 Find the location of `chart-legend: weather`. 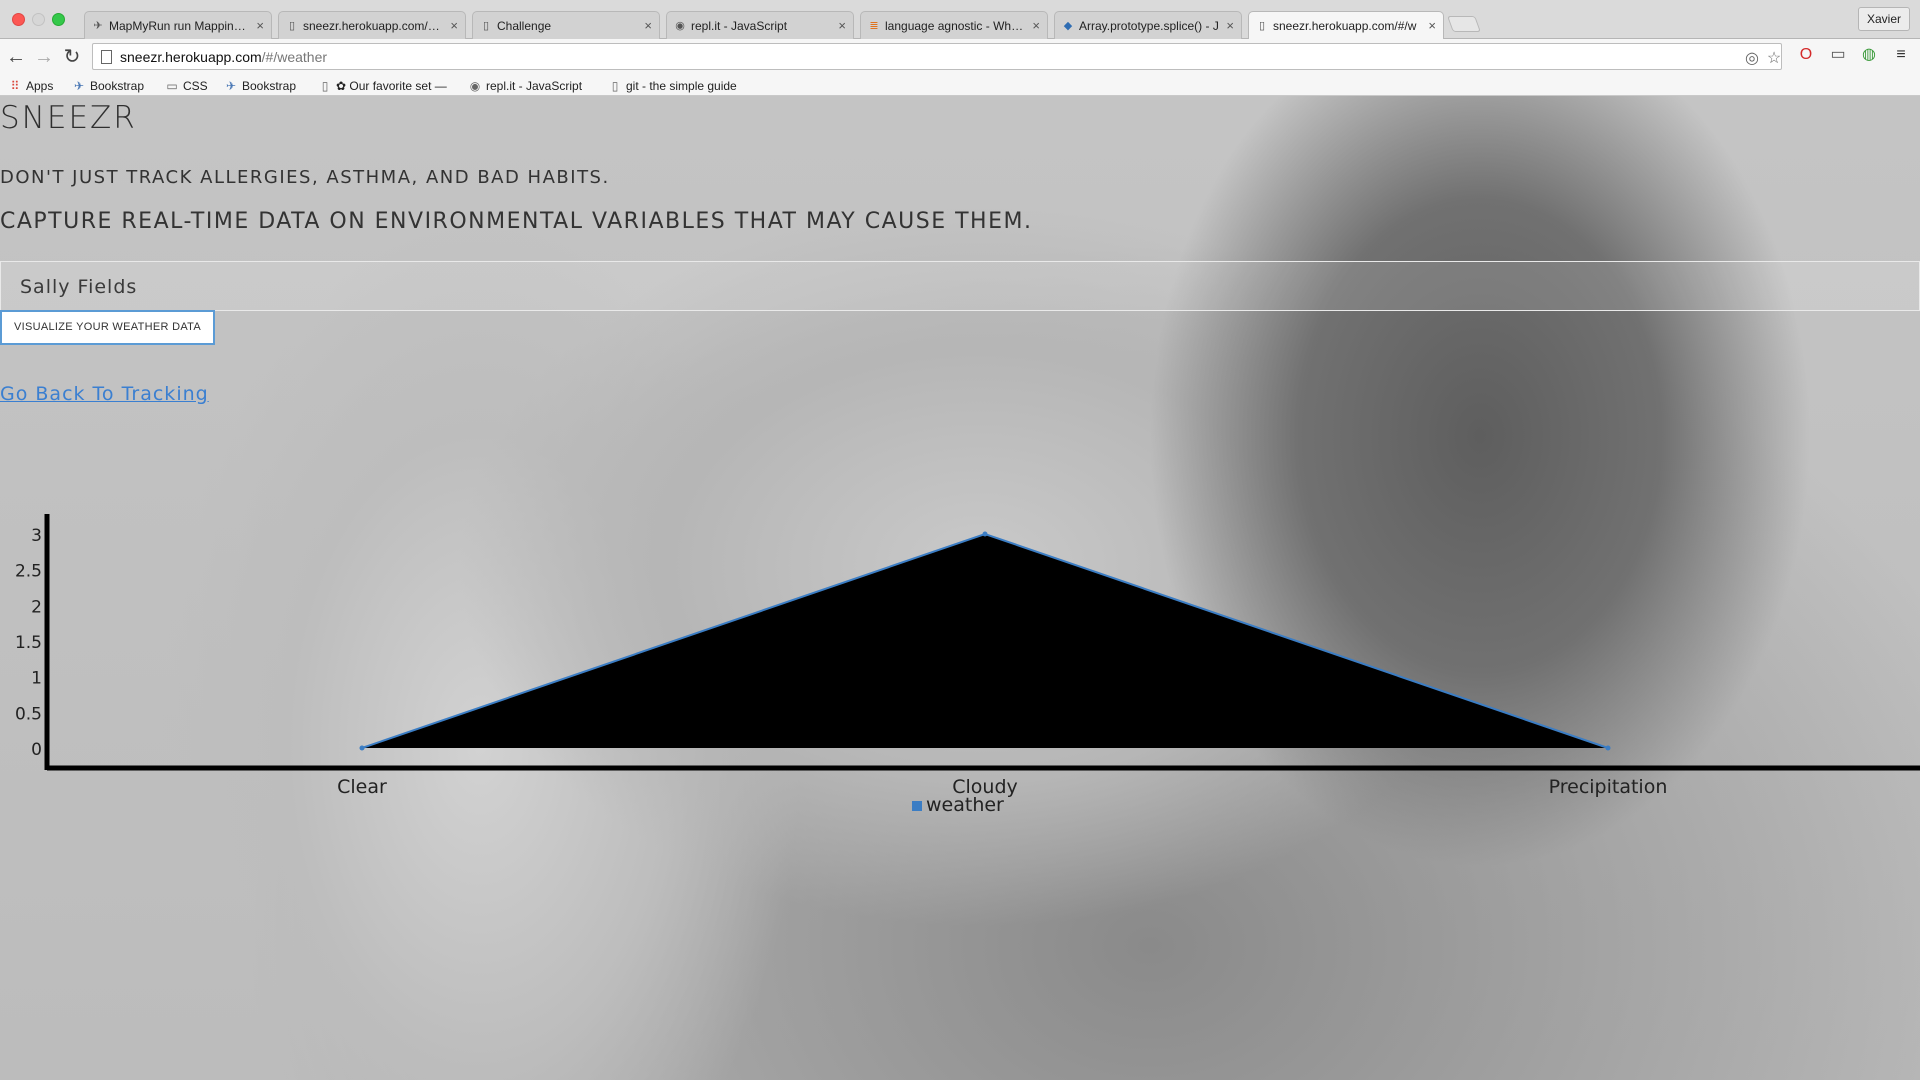

chart-legend: weather is located at coordinates (958, 805).